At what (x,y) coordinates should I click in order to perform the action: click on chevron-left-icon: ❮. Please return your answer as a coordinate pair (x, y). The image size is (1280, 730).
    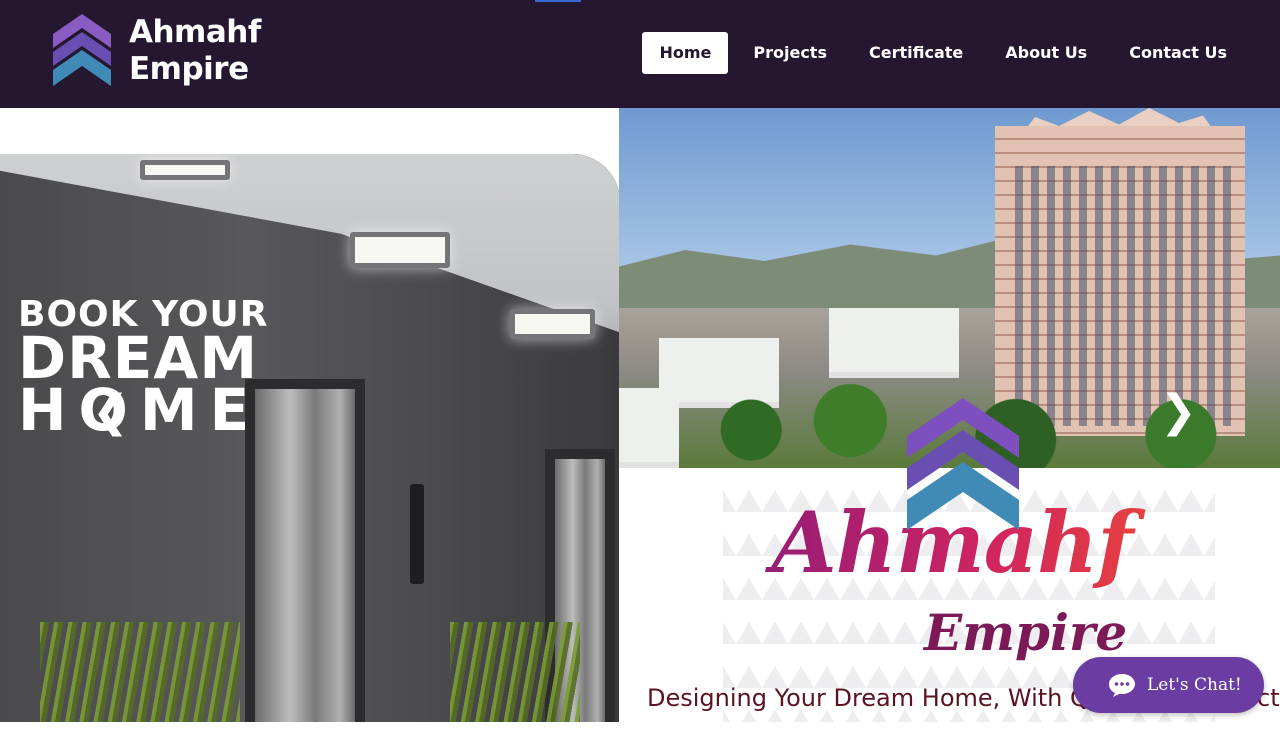
    Looking at the image, I should click on (110, 412).